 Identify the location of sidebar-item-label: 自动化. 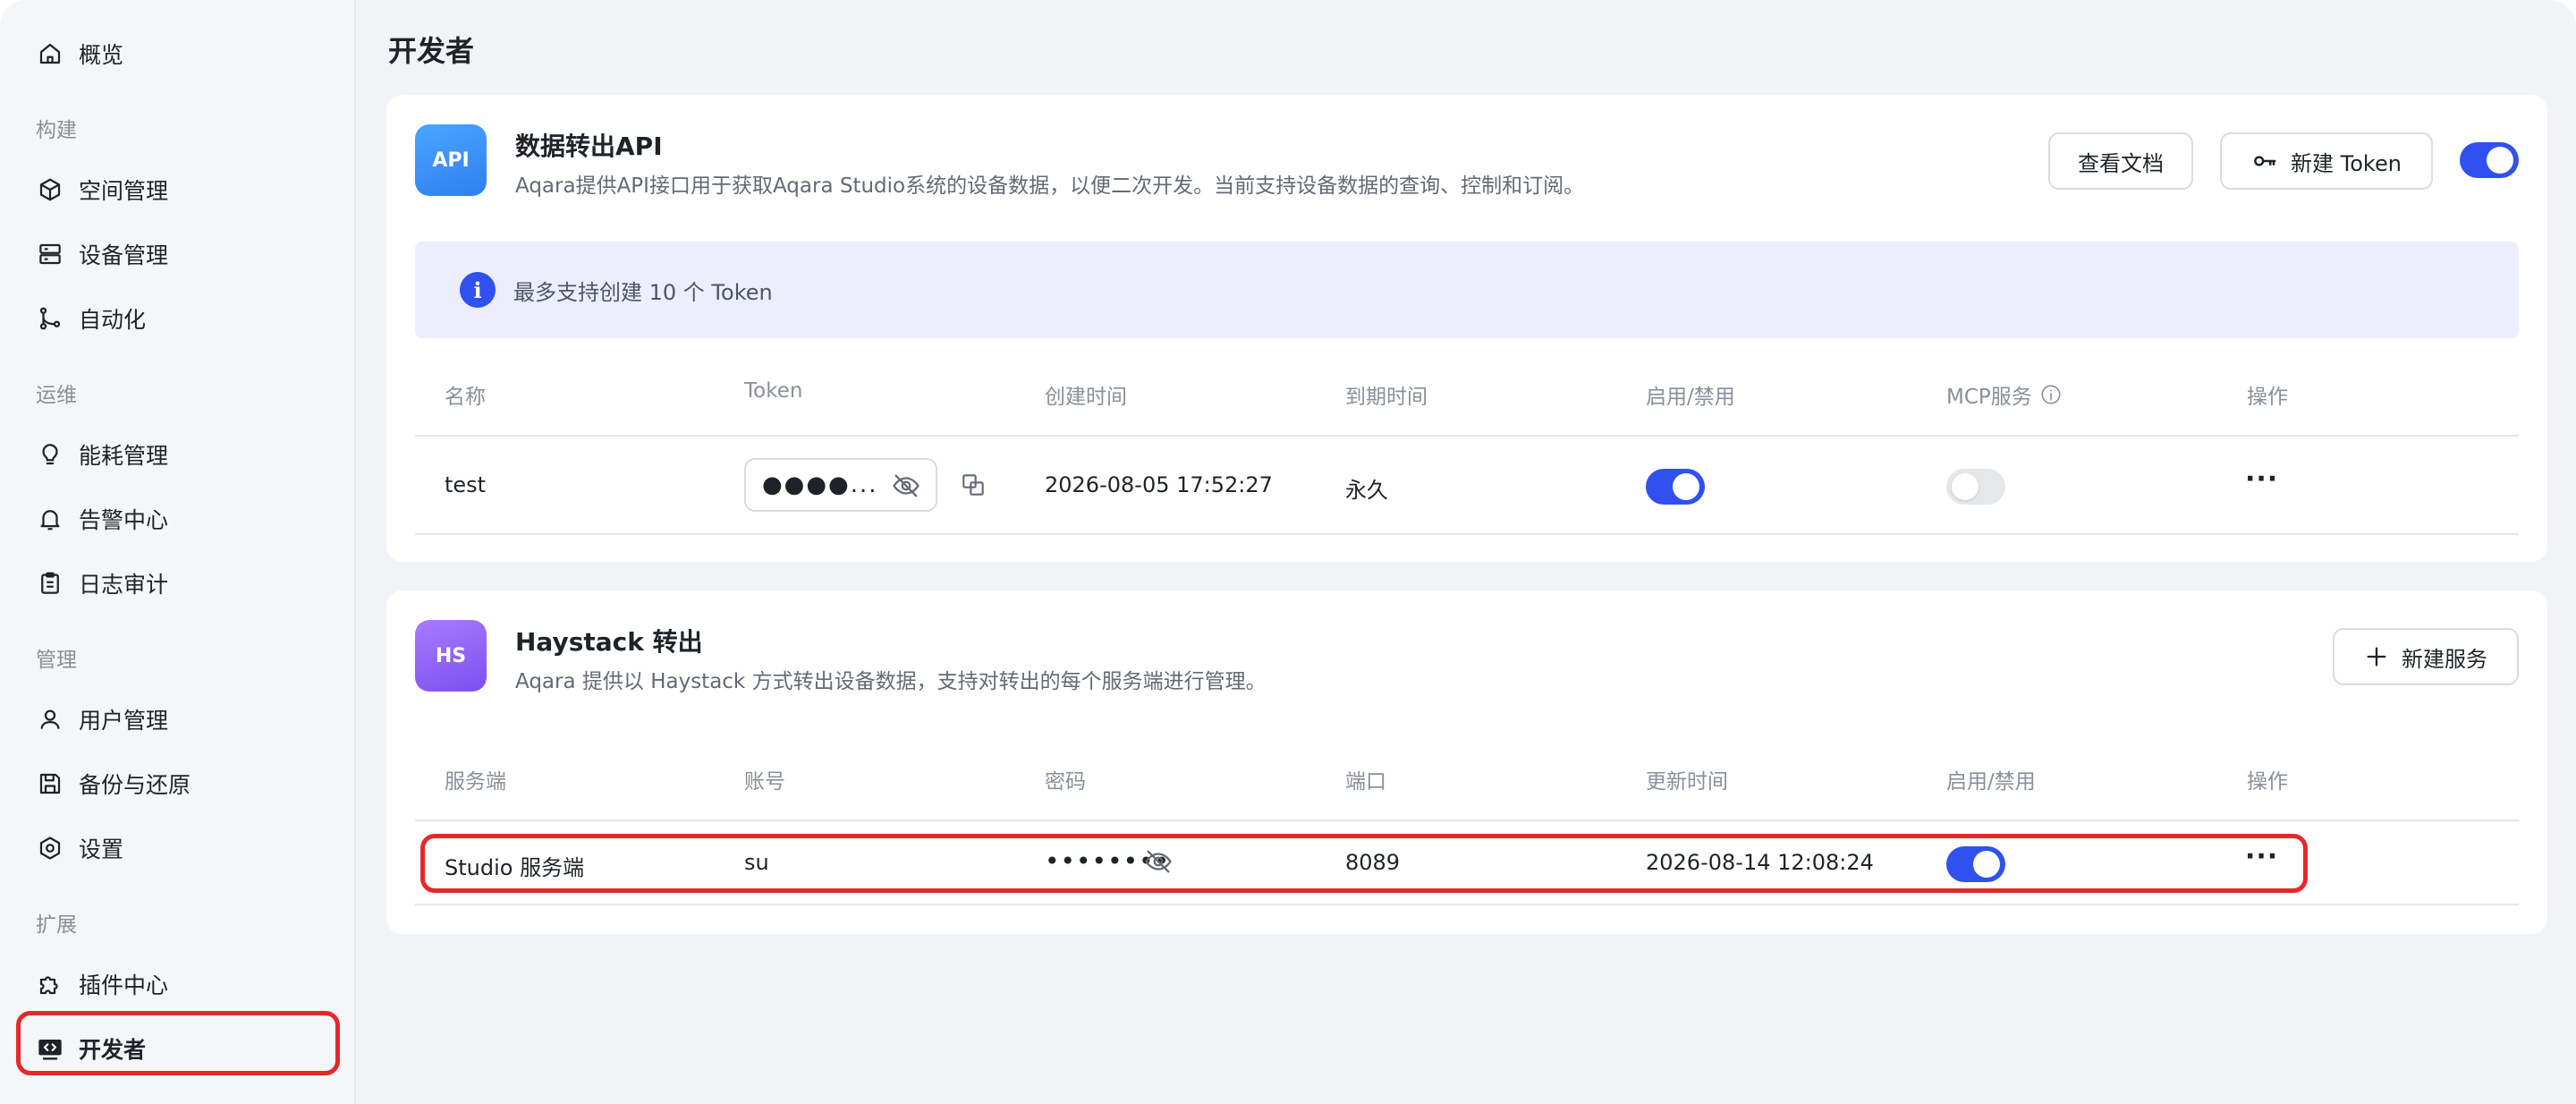
(113, 320).